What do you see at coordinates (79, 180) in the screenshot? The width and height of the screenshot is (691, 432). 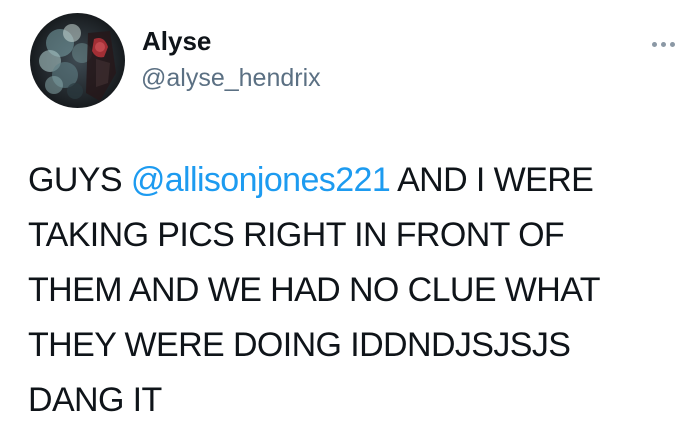 I see `tweet-text-segment: GUYS` at bounding box center [79, 180].